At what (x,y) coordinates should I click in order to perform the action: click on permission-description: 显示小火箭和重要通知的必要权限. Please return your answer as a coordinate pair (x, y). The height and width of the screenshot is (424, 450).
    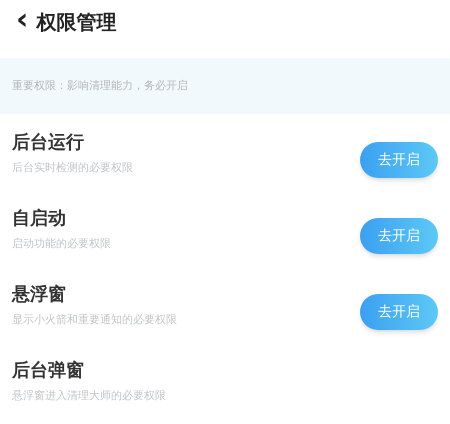
    Looking at the image, I should click on (94, 320).